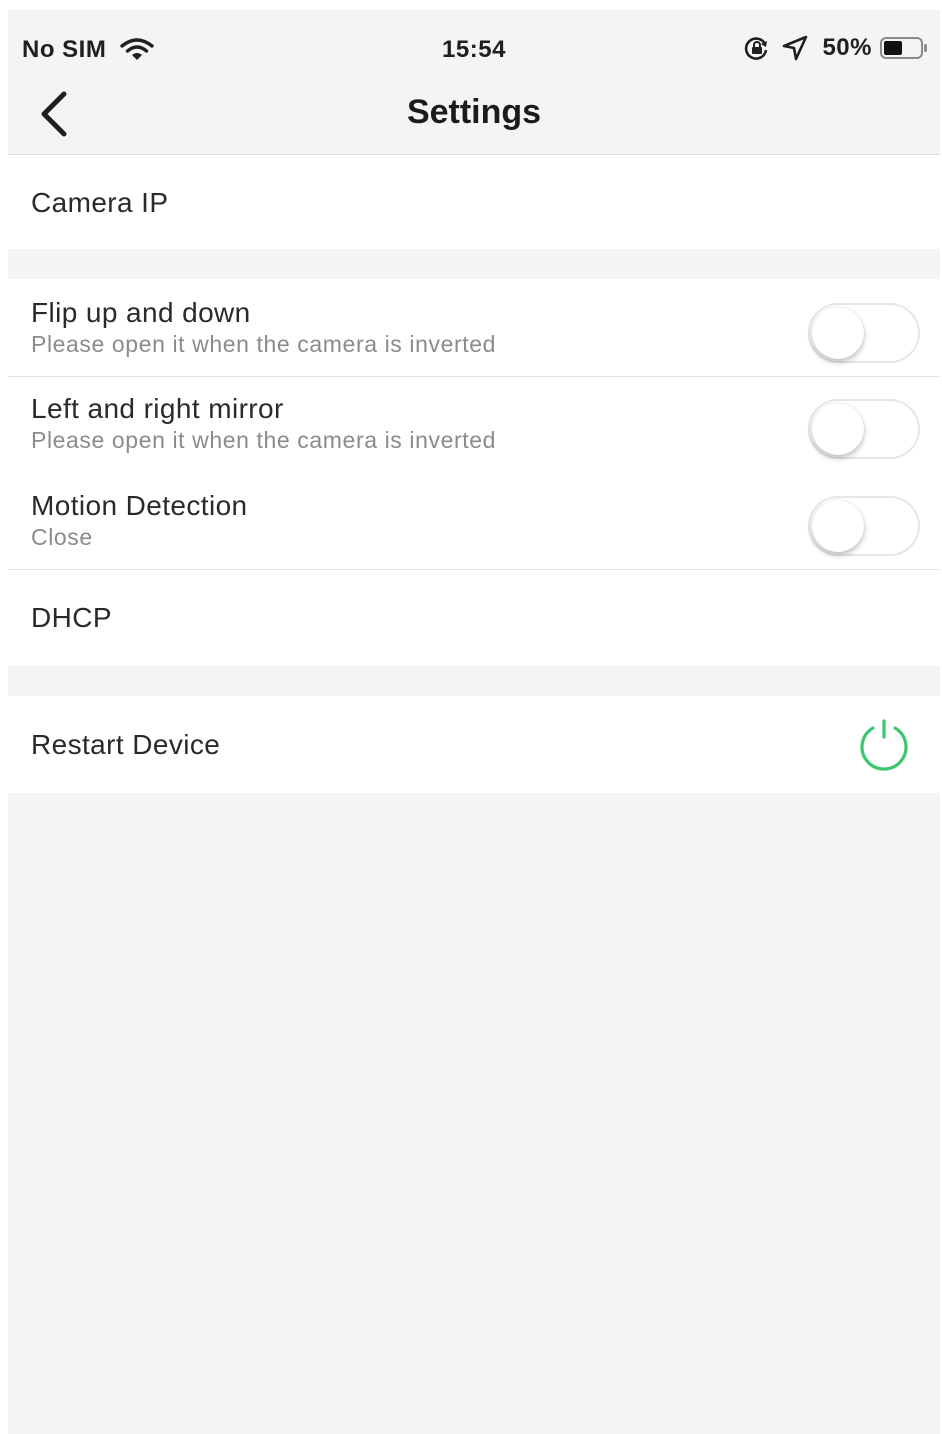 The width and height of the screenshot is (942, 1434). I want to click on dhcp-label: DHCP, so click(71, 617).